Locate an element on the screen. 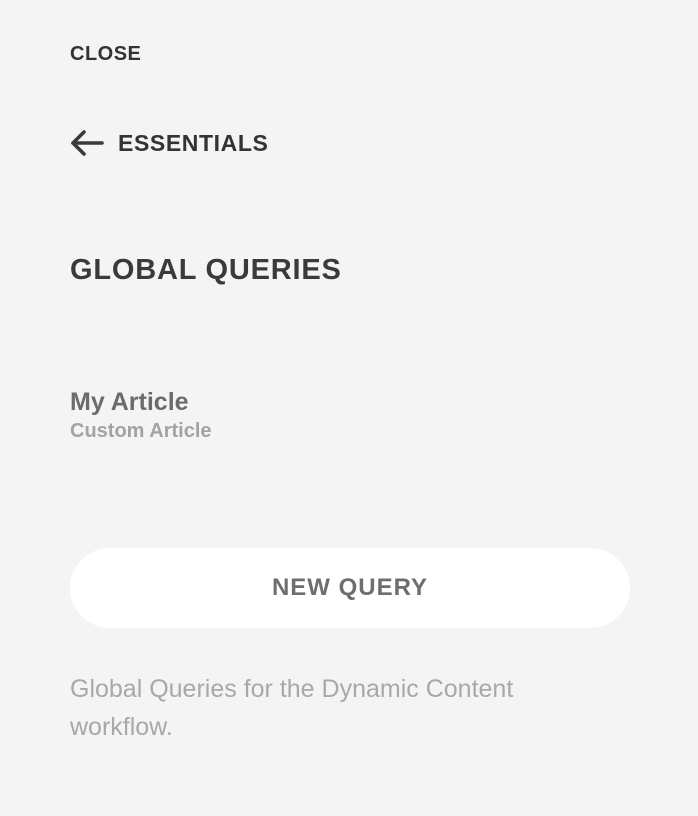  query-name: My Article is located at coordinates (129, 402).